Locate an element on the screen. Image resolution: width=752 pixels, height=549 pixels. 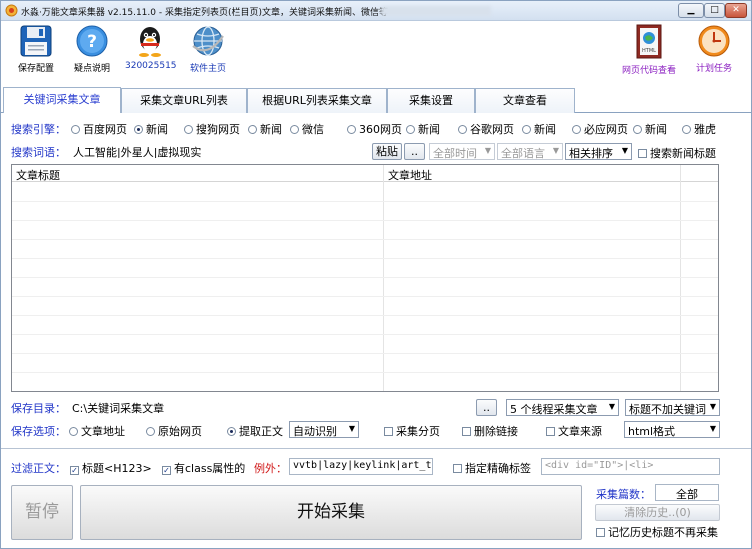
maximize-button: □ is located at coordinates (714, 10).